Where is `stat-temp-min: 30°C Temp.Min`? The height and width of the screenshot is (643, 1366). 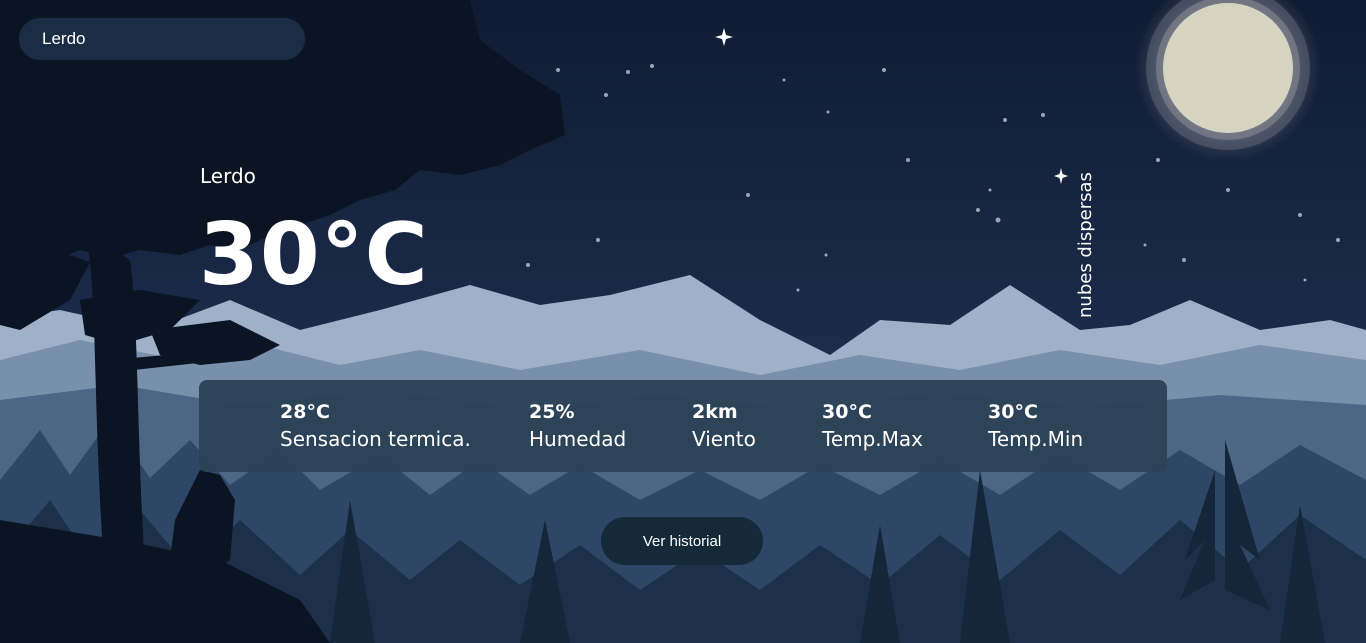
stat-temp-min: 30°C Temp.Min is located at coordinates (1035, 427).